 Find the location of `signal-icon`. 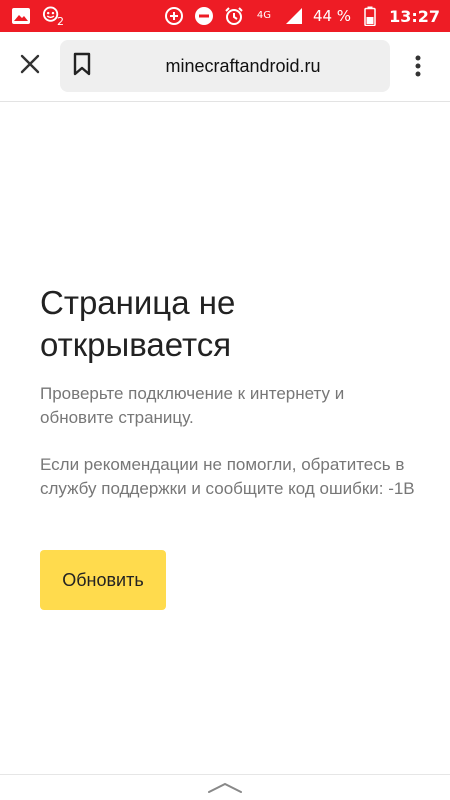

signal-icon is located at coordinates (294, 16).